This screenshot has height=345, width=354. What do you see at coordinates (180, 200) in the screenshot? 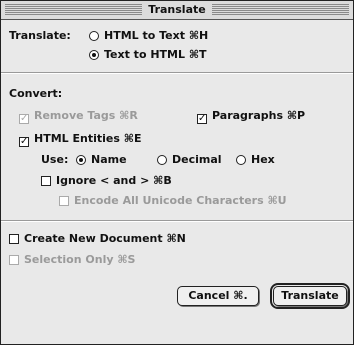
I see `encode-unicode-label: Encode All Unicode Characters ⌘U` at bounding box center [180, 200].